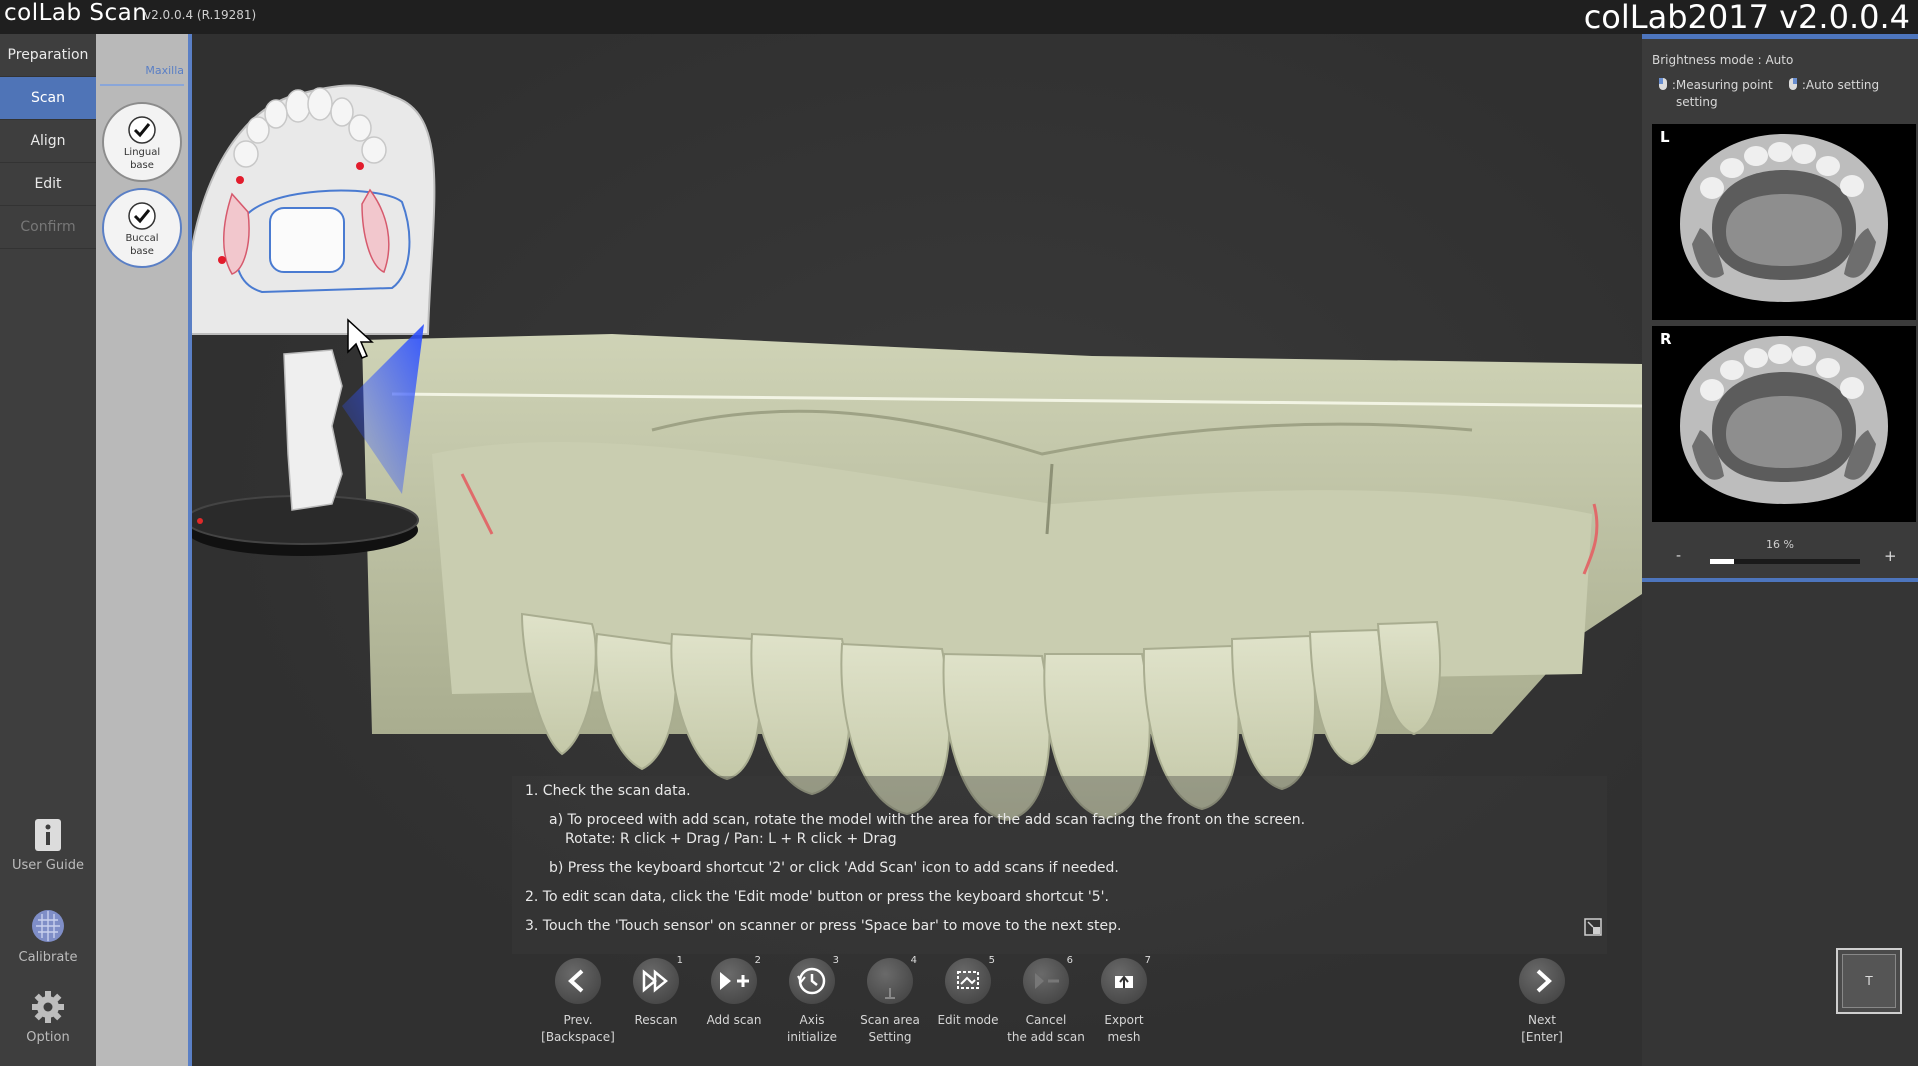  Describe the element at coordinates (1785, 561) in the screenshot. I see `zoom-slider` at that location.